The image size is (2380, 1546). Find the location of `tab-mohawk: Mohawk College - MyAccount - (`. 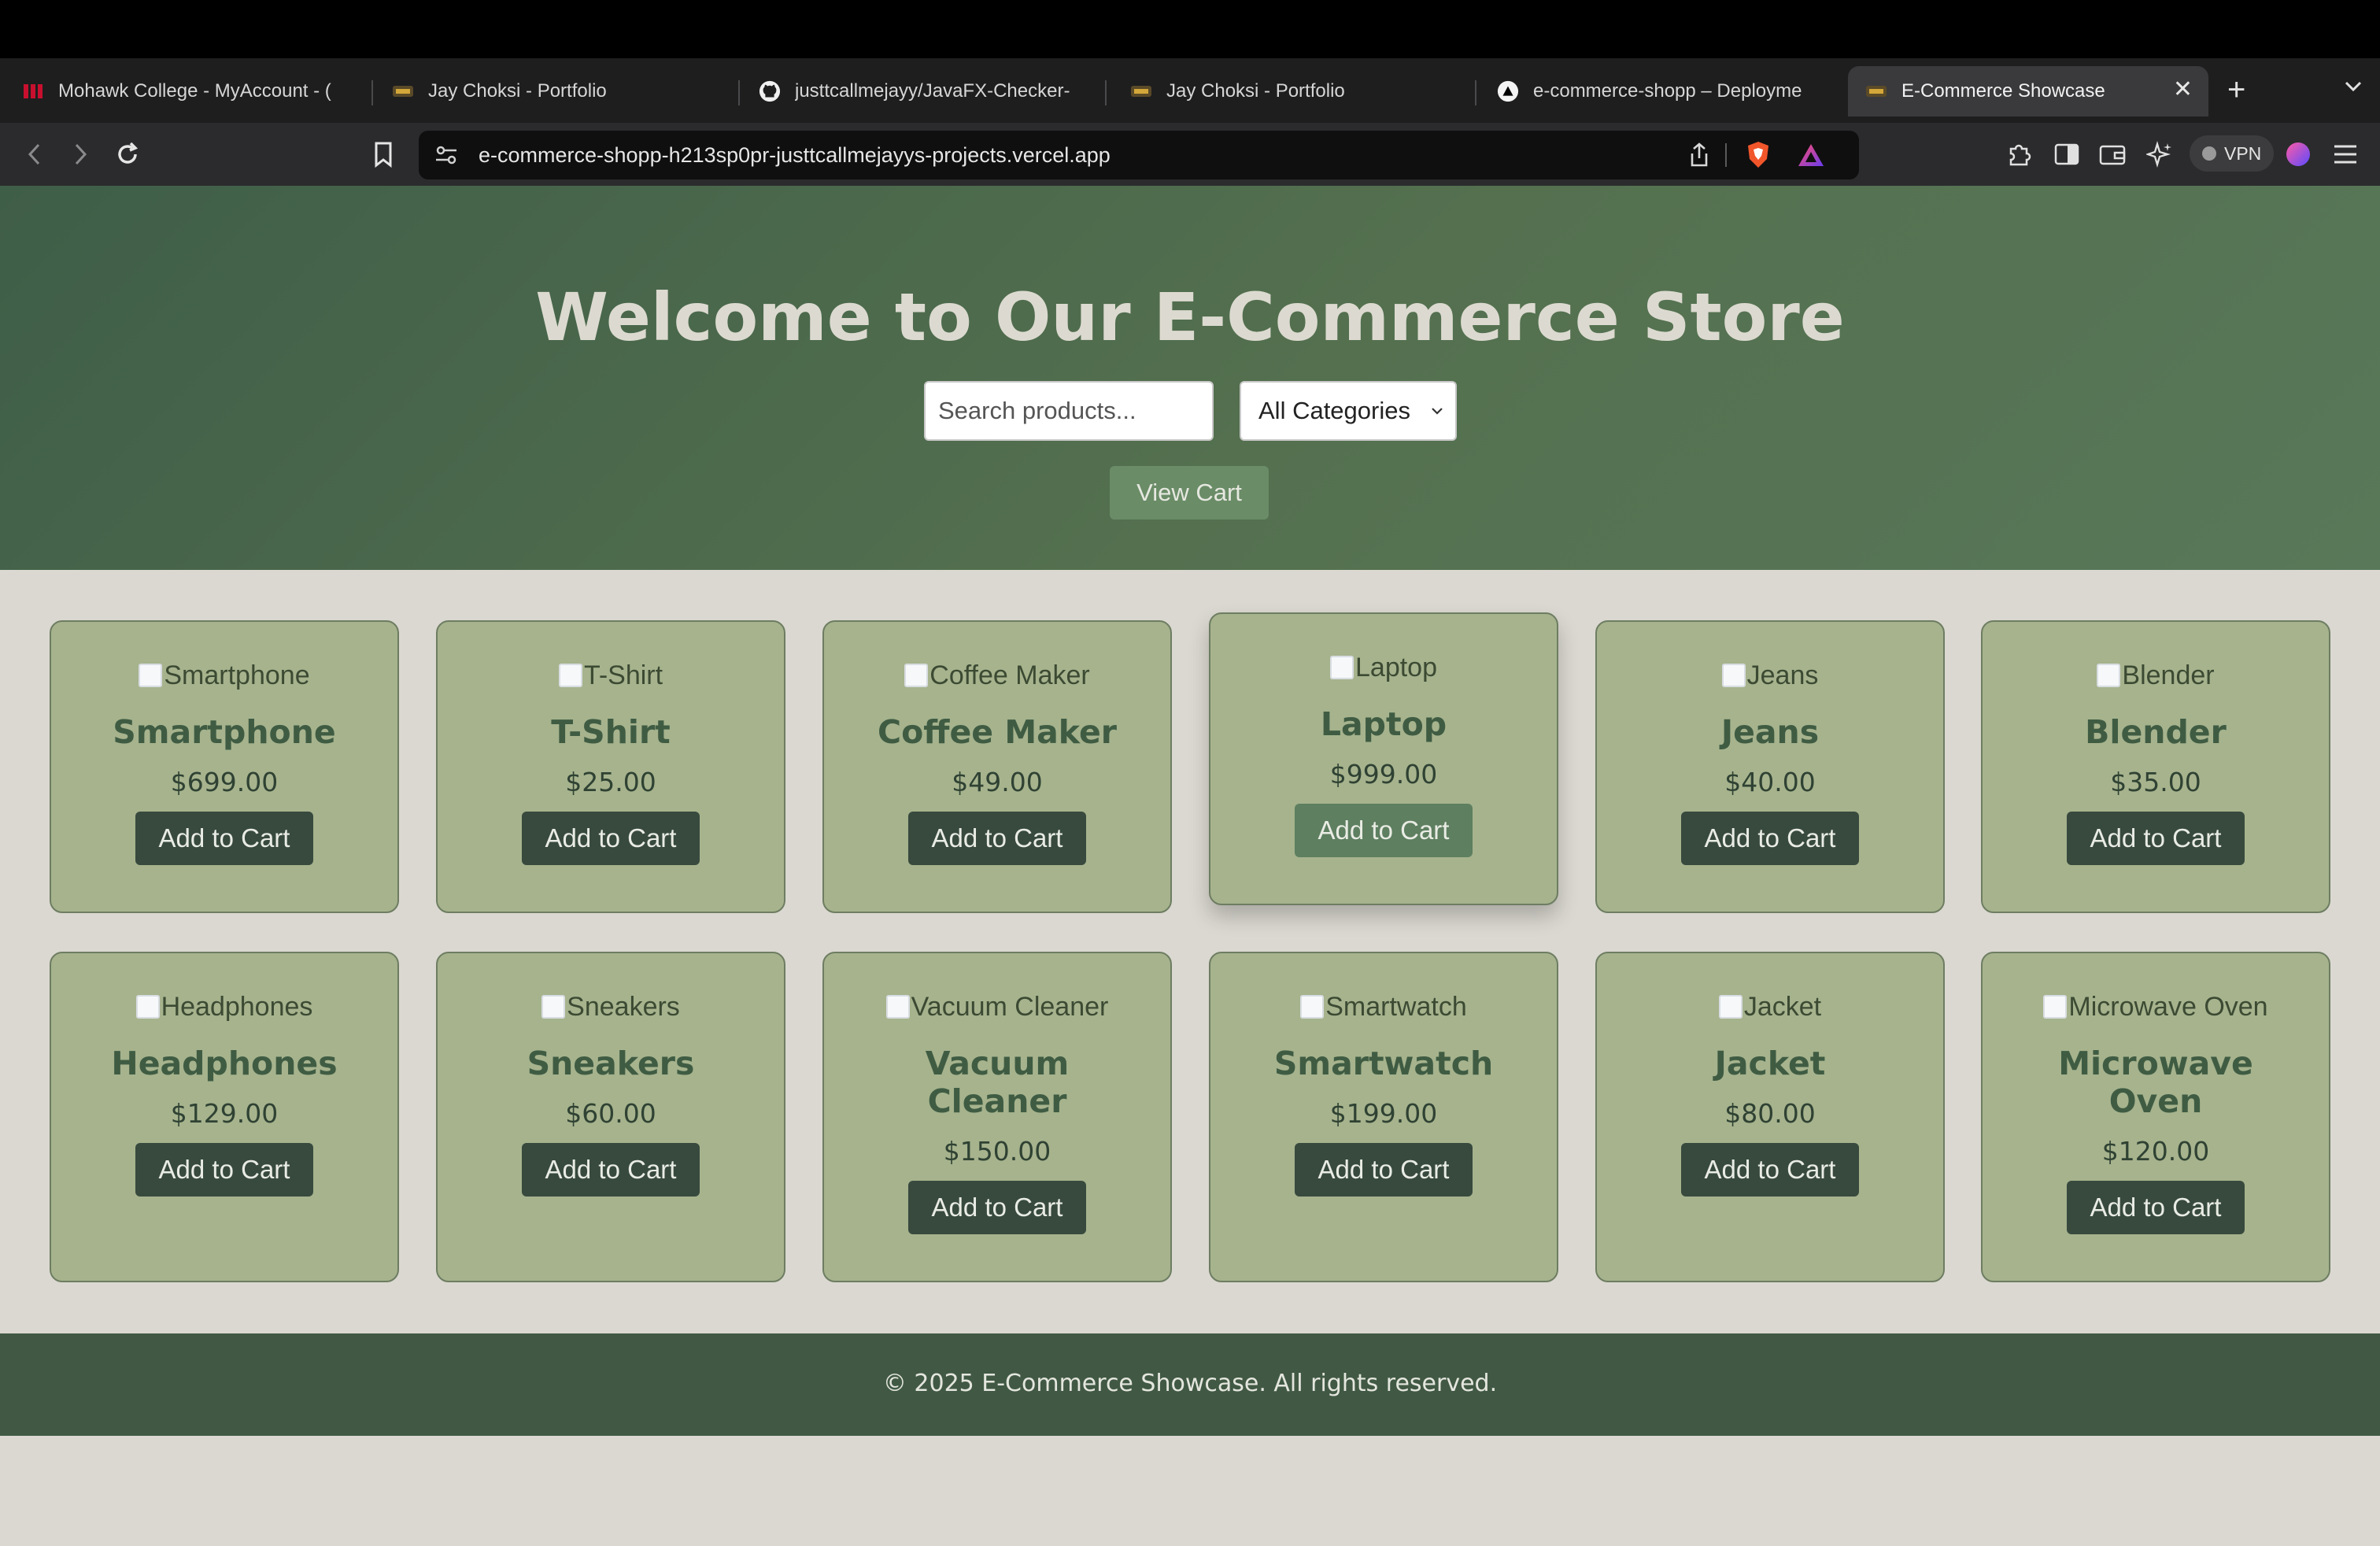

tab-mohawk: Mohawk College - MyAccount - ( is located at coordinates (191, 91).